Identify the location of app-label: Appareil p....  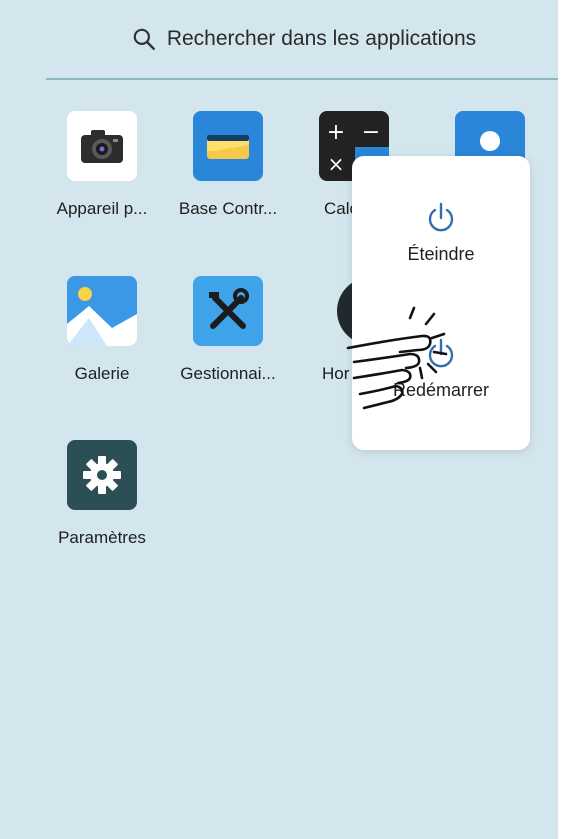
(102, 208).